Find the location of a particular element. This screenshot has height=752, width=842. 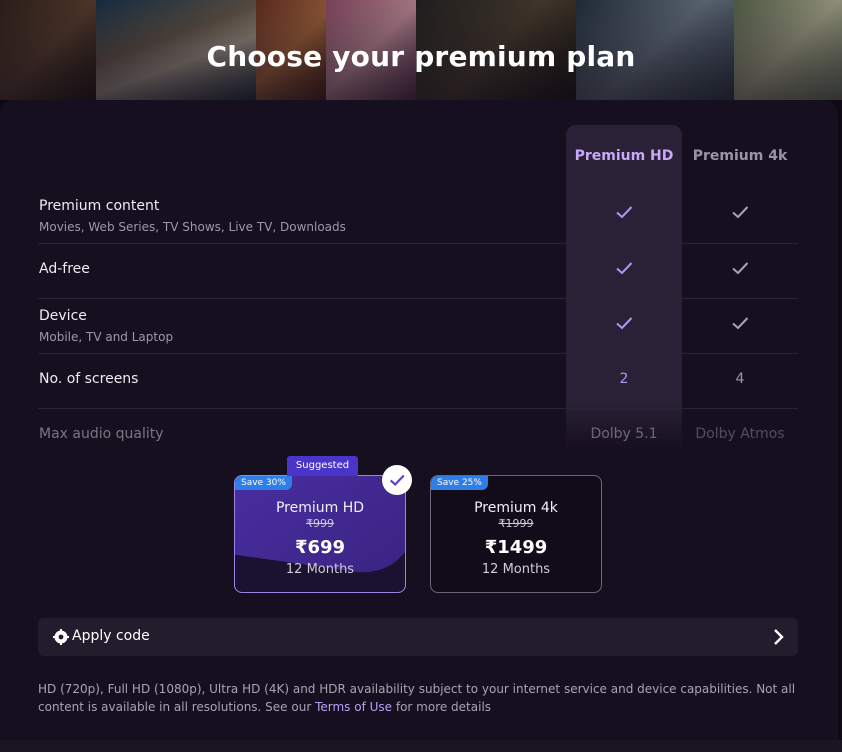

plan-original-price: ₹999 is located at coordinates (320, 523).